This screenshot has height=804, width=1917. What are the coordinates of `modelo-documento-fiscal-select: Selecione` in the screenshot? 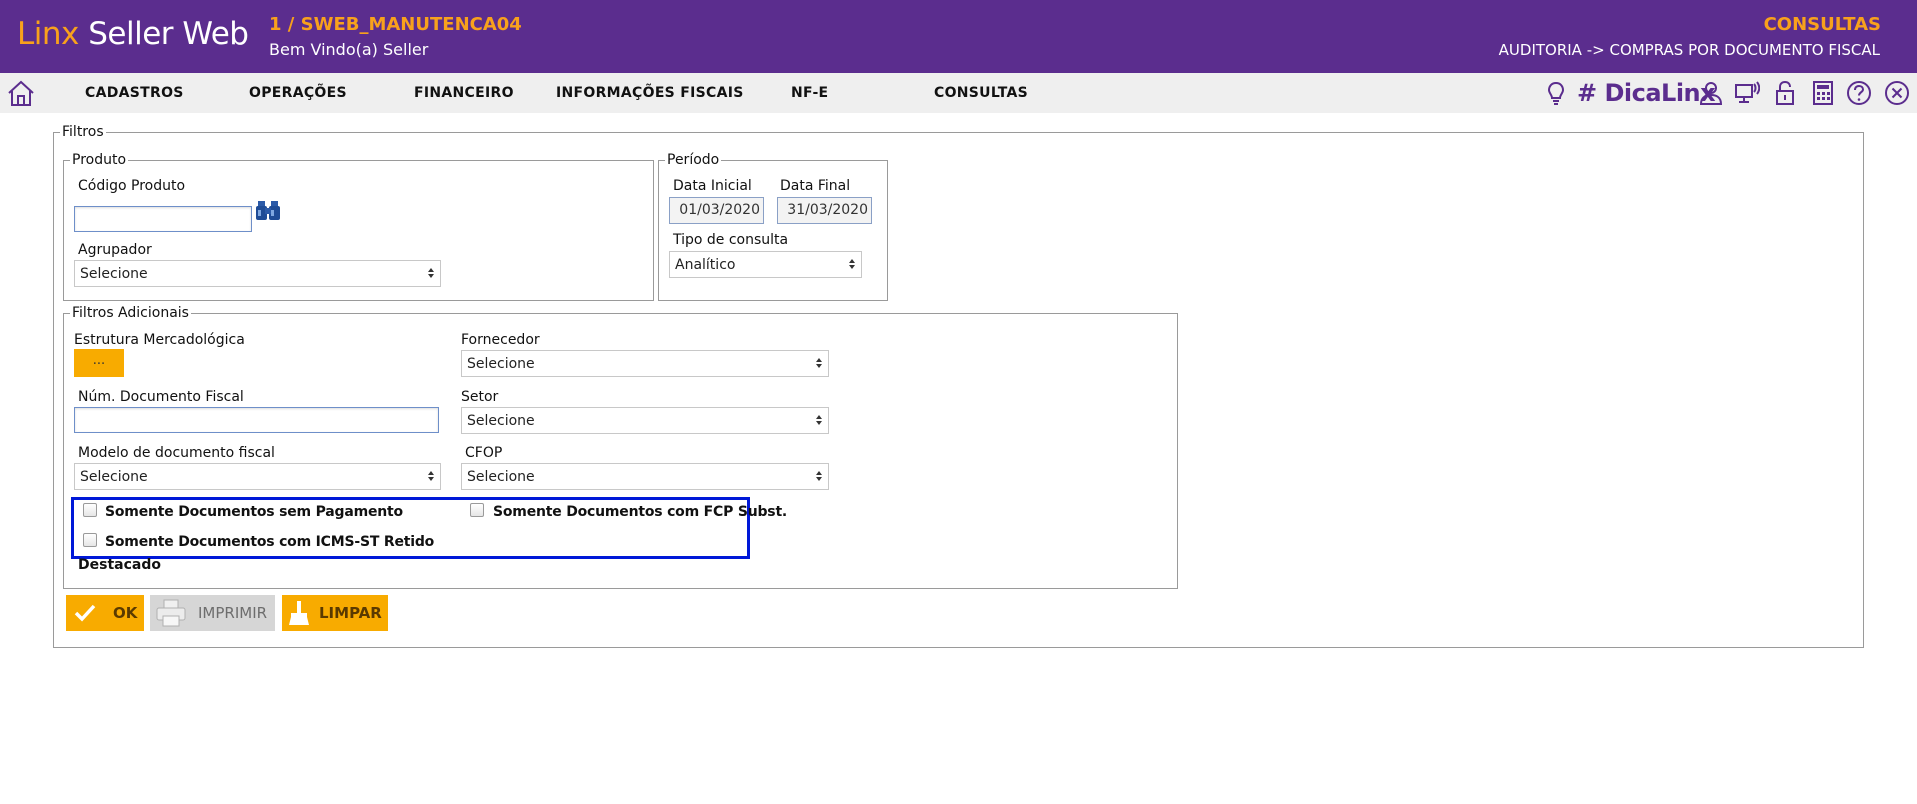 It's located at (257, 476).